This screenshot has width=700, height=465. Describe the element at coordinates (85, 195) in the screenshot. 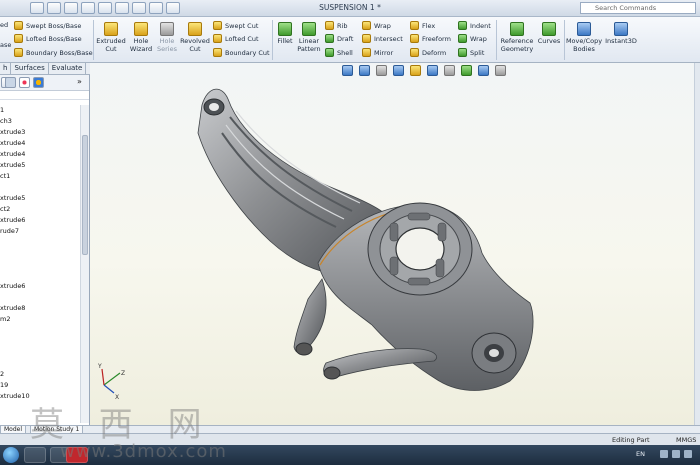

I see `scrollbar-thumb` at that location.